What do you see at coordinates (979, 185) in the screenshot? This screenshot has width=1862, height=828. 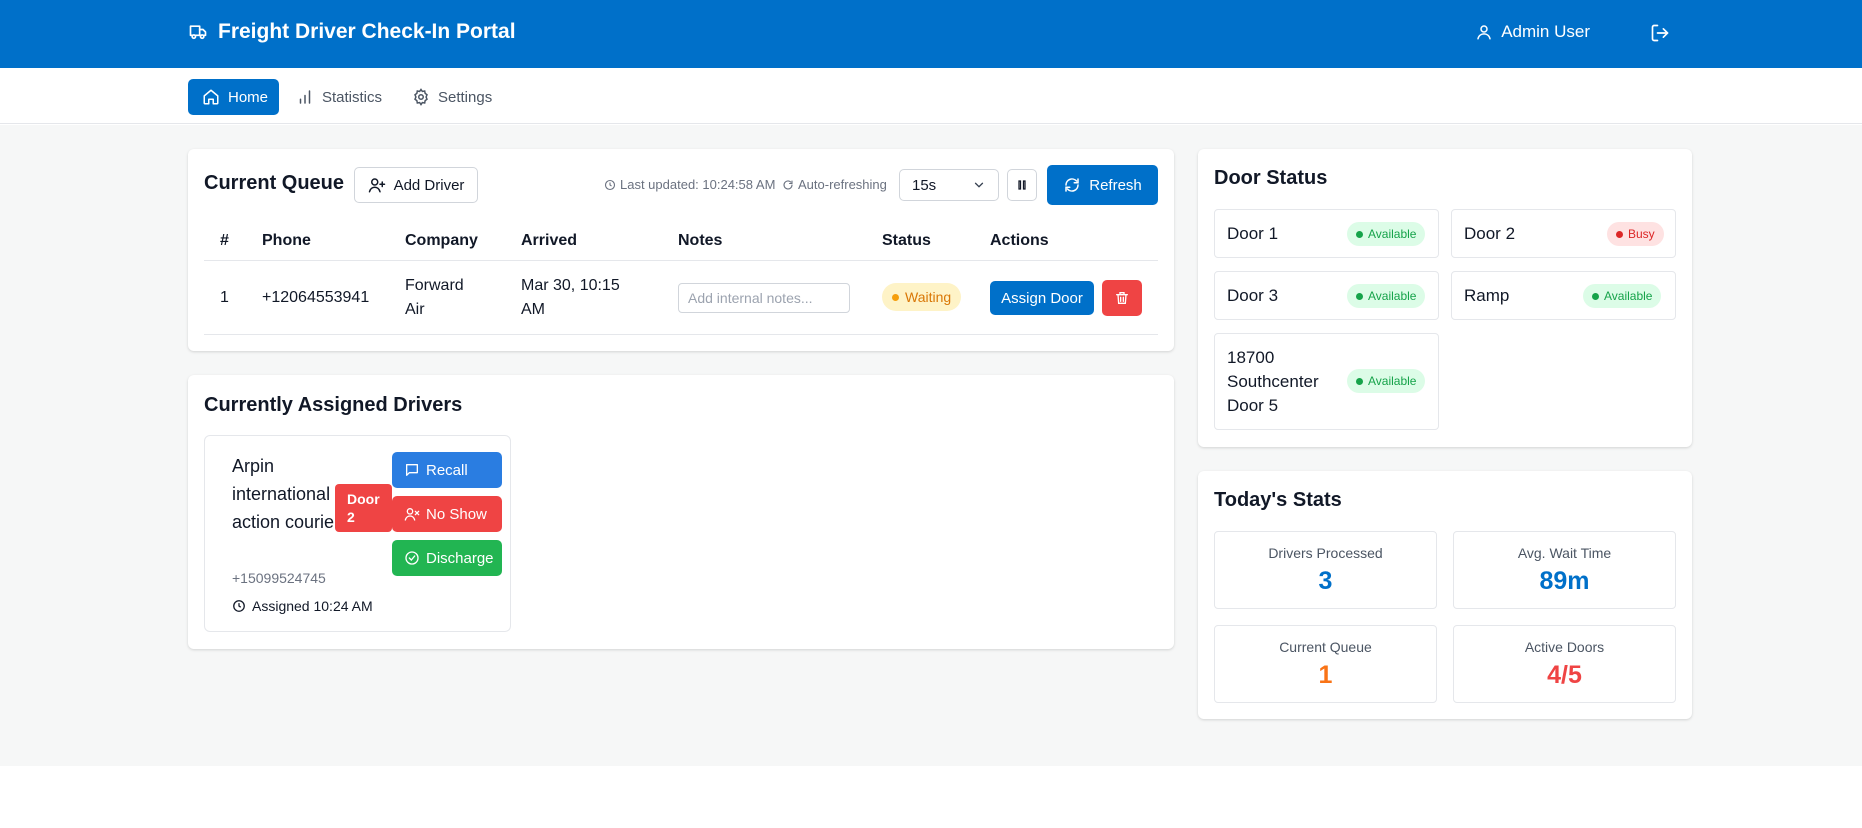 I see `chevron-down-icon` at bounding box center [979, 185].